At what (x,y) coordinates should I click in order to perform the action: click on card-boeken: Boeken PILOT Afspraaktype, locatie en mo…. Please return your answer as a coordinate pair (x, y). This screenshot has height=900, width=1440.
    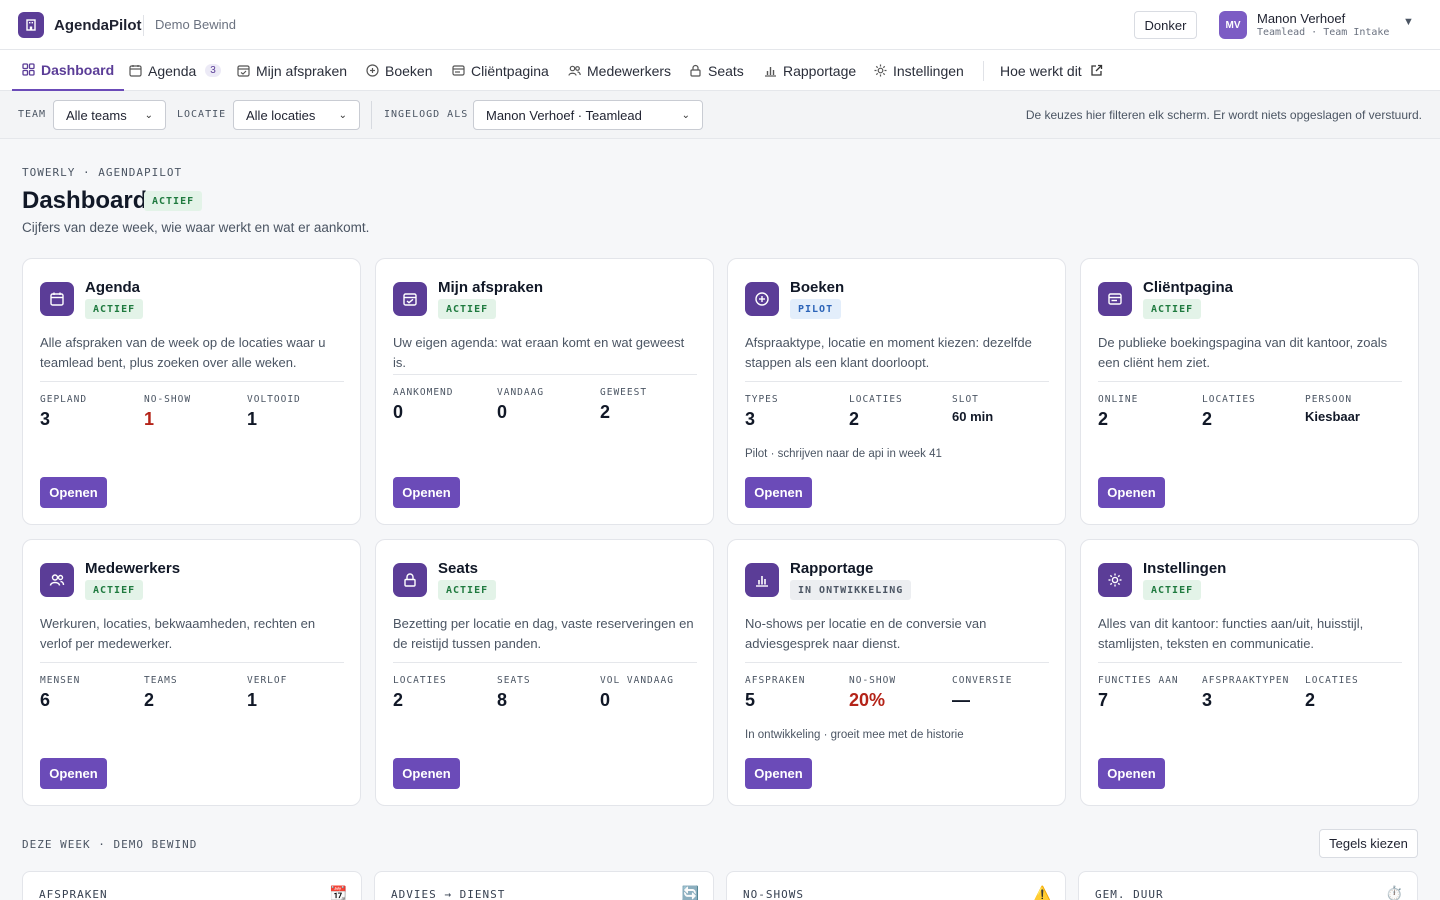
    Looking at the image, I should click on (896, 391).